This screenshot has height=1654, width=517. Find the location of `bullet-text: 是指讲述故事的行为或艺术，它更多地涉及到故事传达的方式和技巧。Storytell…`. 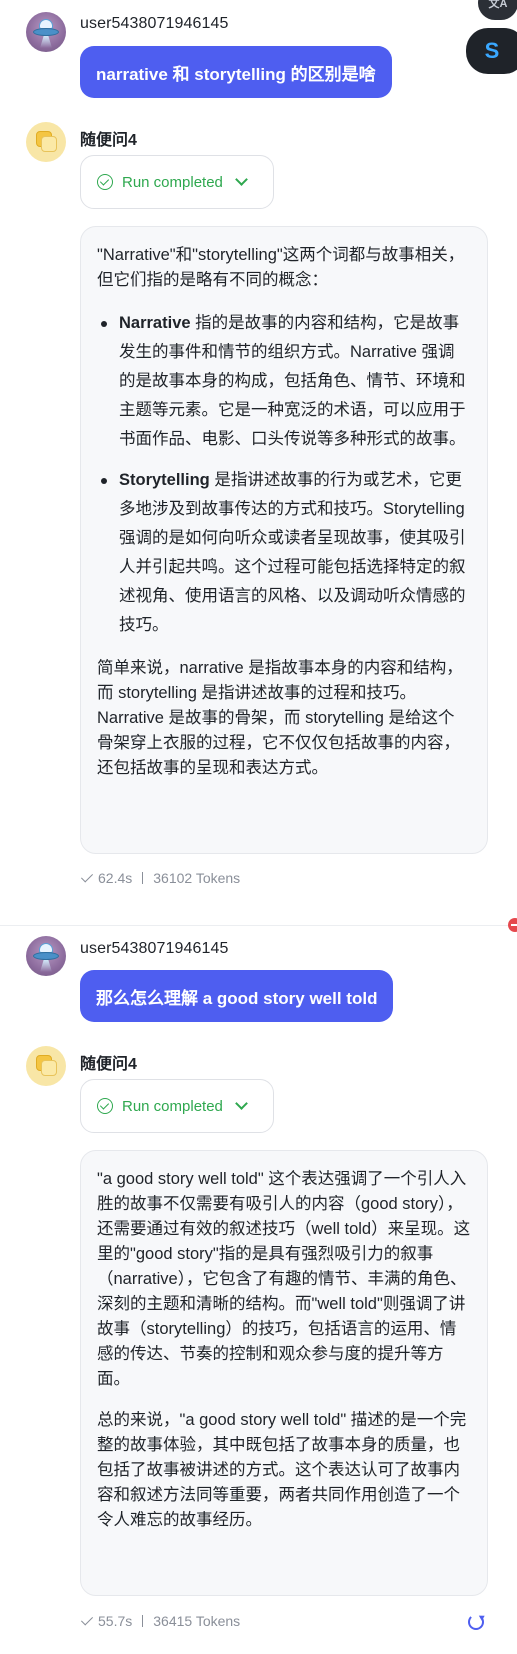

bullet-text: 是指讲述故事的行为或艺术，它更多地涉及到故事传达的方式和技巧。Storytell… is located at coordinates (292, 552).